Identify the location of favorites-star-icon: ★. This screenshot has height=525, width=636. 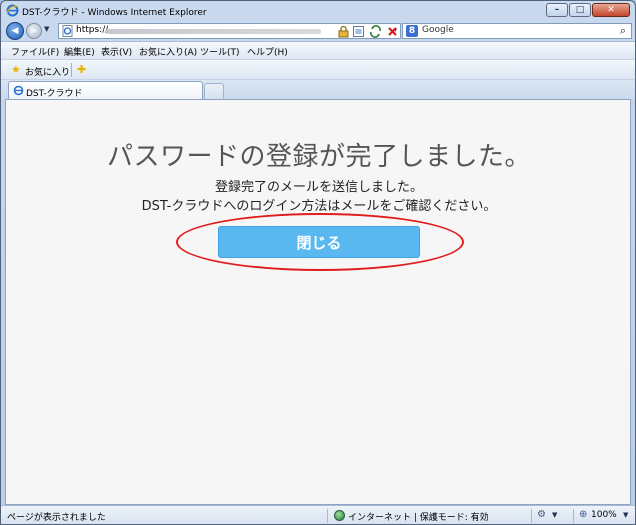
(16, 69).